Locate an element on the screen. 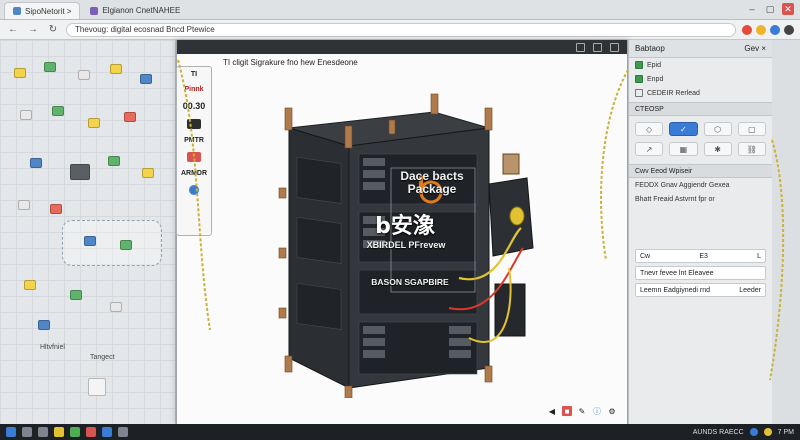  settings-icon: ⚙ is located at coordinates (612, 411).